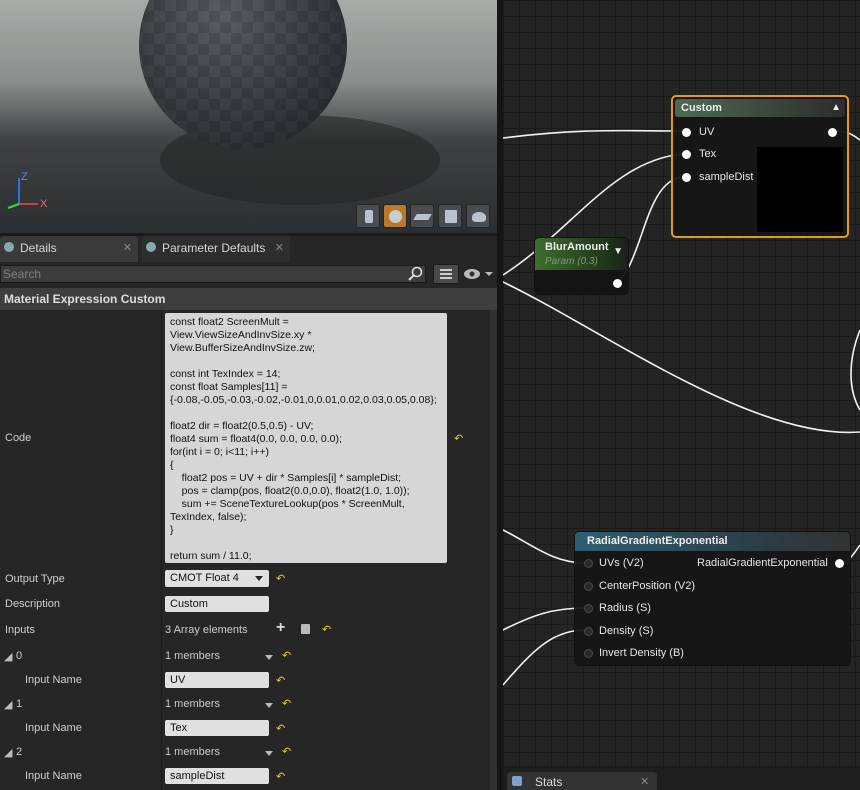  Describe the element at coordinates (20, 630) in the screenshot. I see `inputs-label: Inputs` at that location.